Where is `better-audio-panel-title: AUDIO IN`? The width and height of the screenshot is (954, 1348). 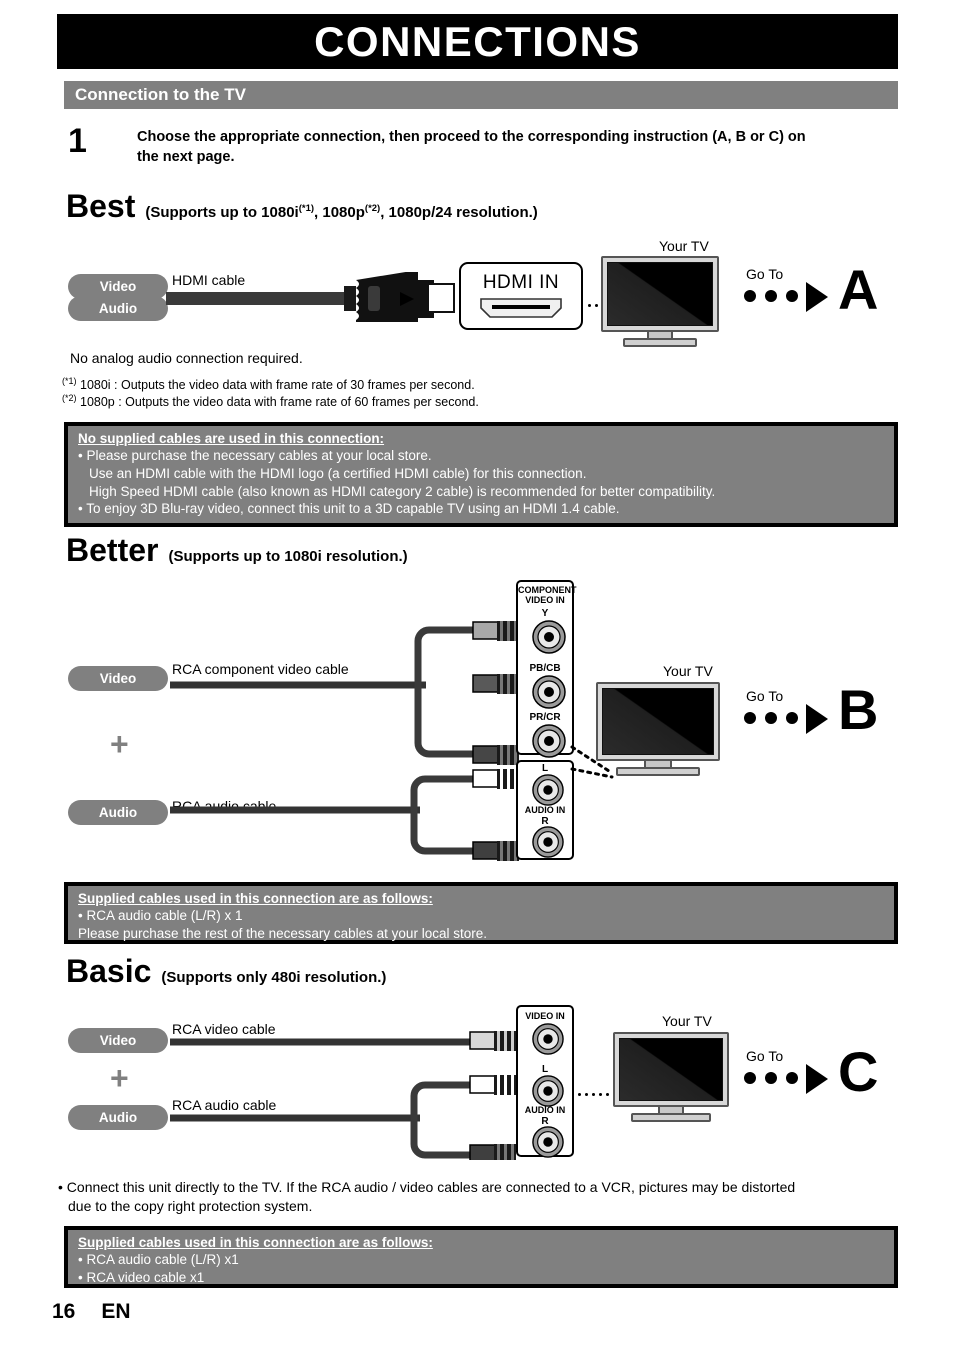 better-audio-panel-title: AUDIO IN is located at coordinates (545, 810).